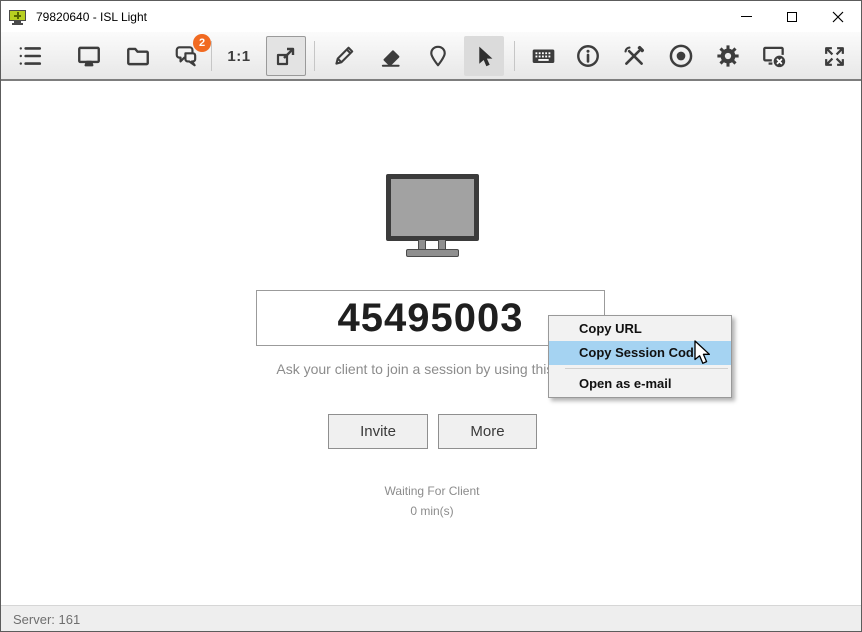 The image size is (862, 632). I want to click on file-transfer-button, so click(138, 56).